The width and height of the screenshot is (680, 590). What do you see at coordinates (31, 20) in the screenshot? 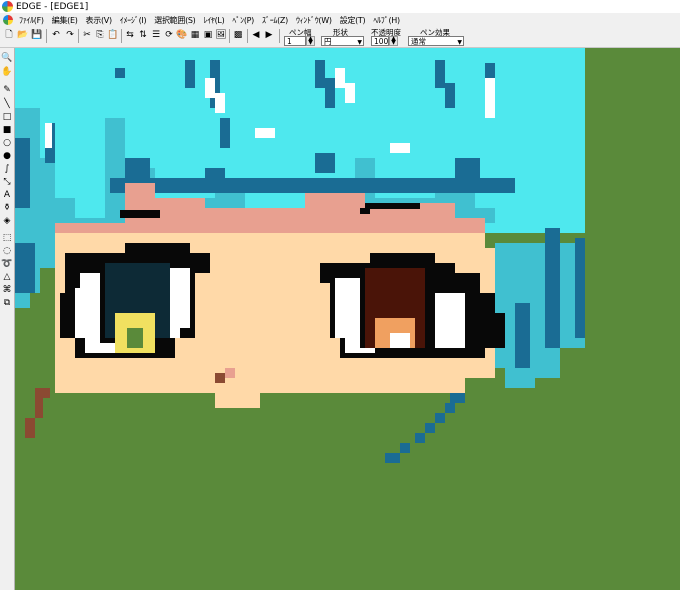
I see `menu-file: ﾌｧｲﾙ(F)` at bounding box center [31, 20].